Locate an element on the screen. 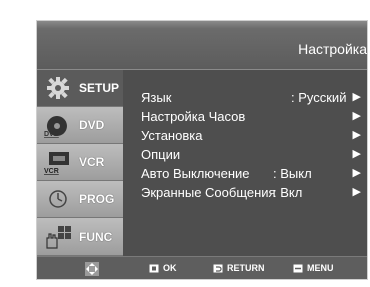 The image size is (370, 287). ok-button-hint: OK is located at coordinates (163, 268).